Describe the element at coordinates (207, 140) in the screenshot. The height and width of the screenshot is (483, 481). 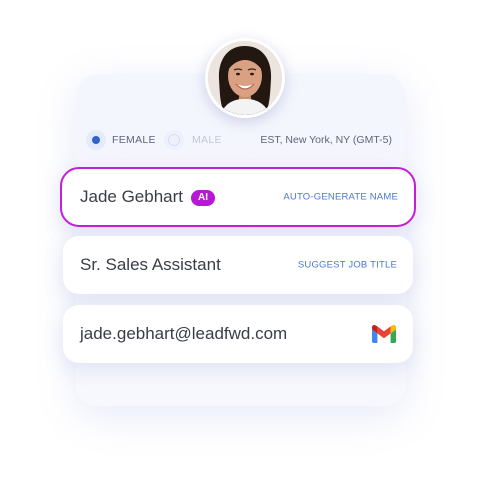
I see `male-label: MALE` at that location.